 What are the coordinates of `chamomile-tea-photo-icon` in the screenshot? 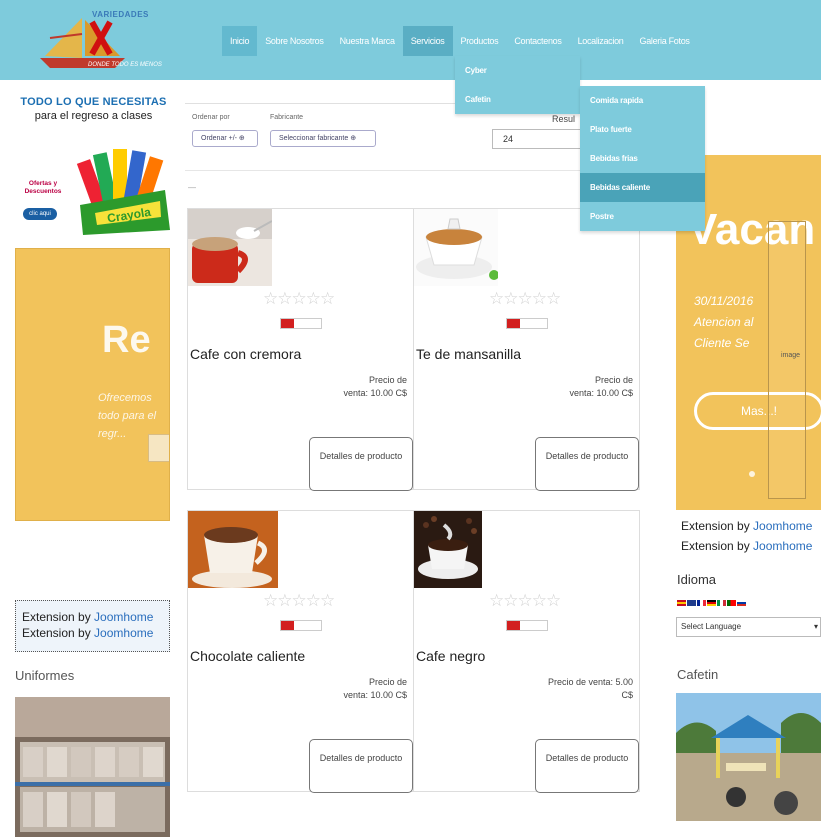 It's located at (456, 247).